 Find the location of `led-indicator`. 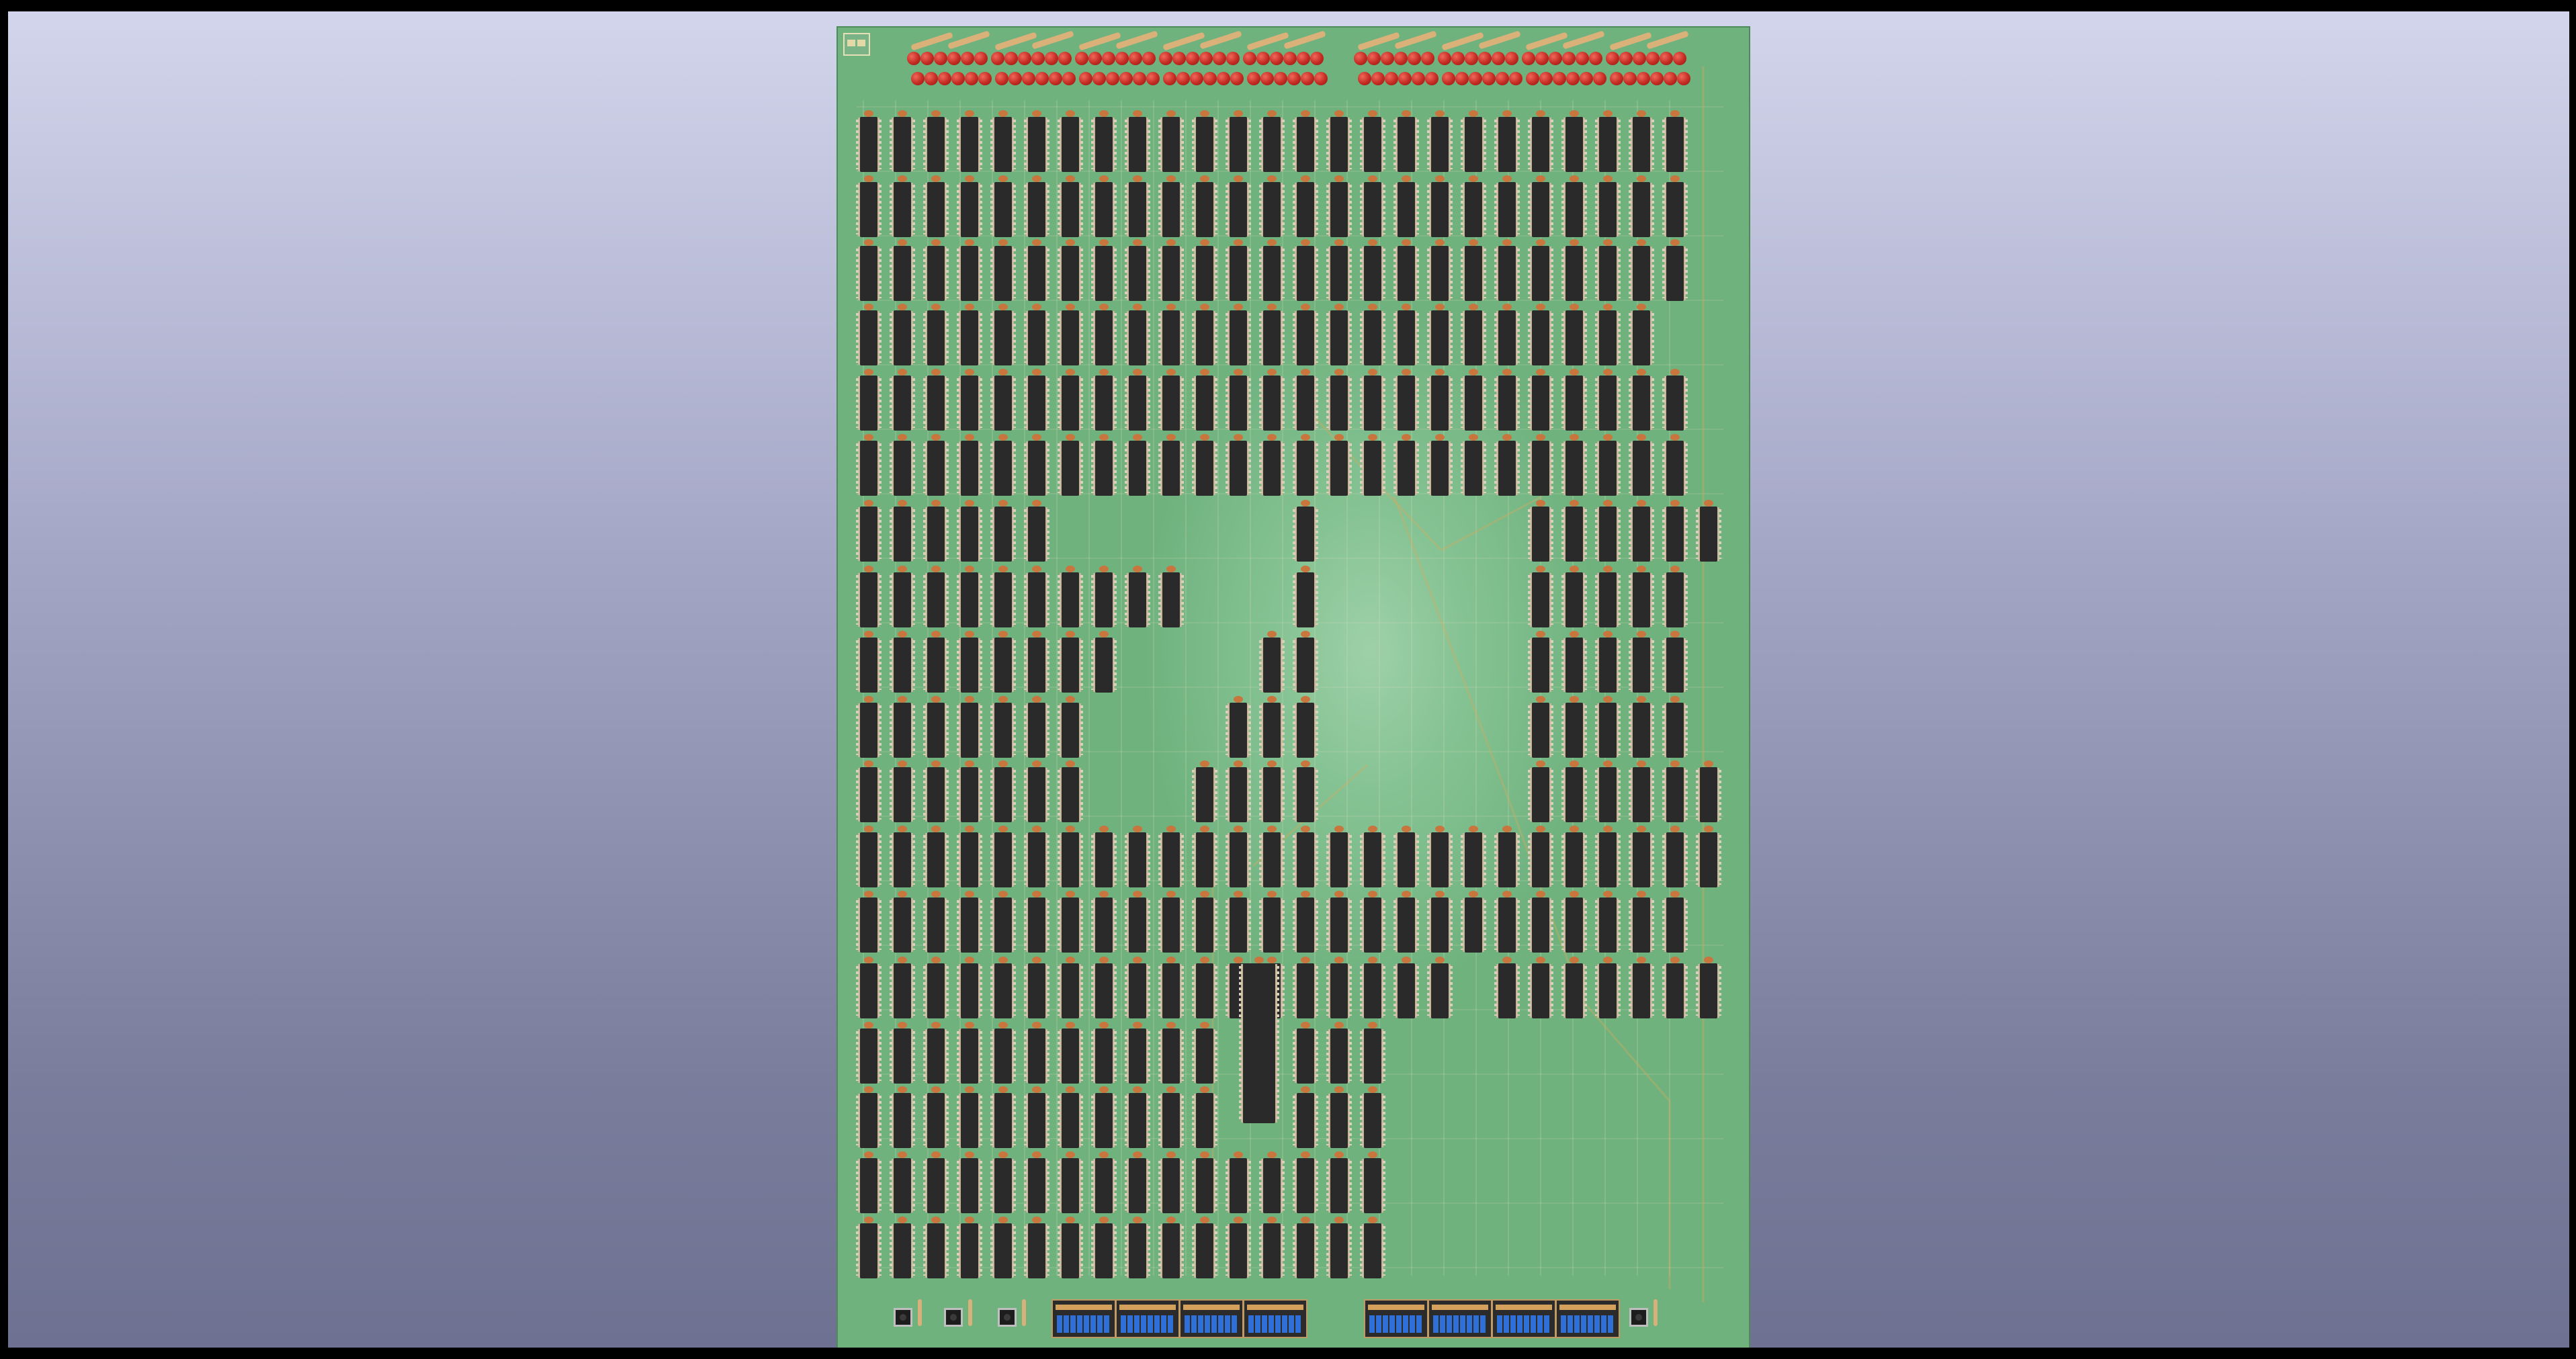

led-indicator is located at coordinates (1528, 58).